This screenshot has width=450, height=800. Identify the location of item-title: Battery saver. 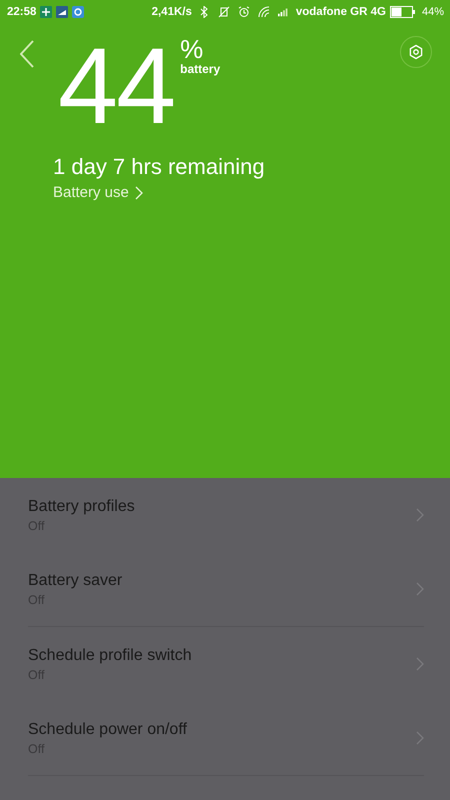
(76, 581).